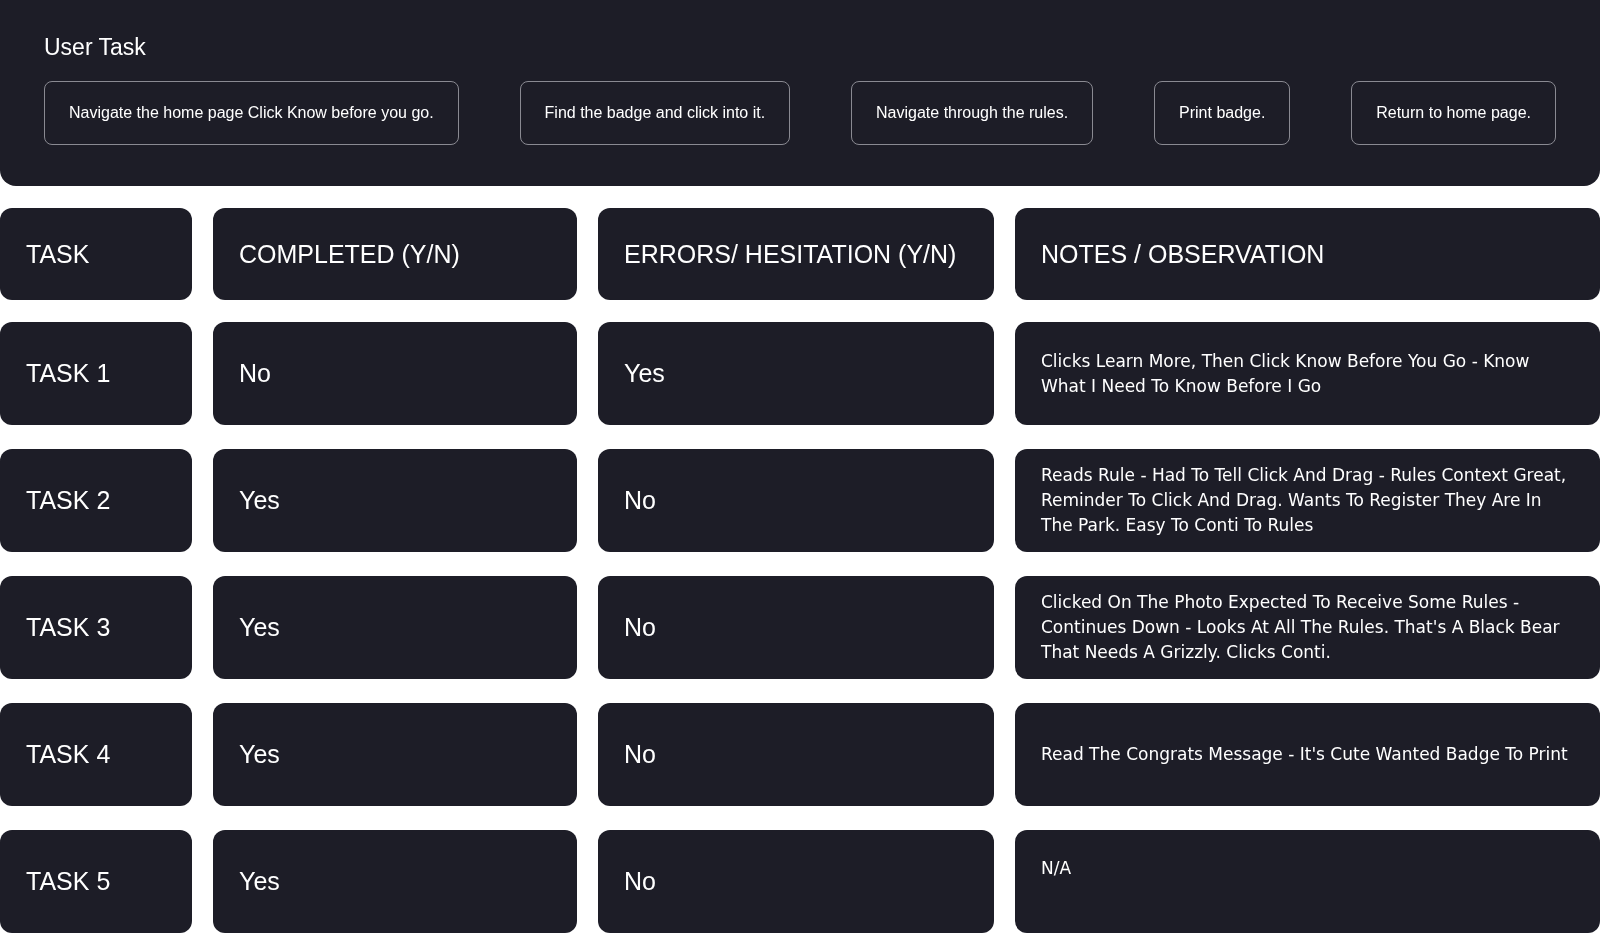  I want to click on notes-cell: Clicked On The Photo Expected To Receive Some Rules - Continues Down - Looks At All The Rules. That's A Black Bear That Needs A Grizzly. Clicks Conti., so click(1307, 627).